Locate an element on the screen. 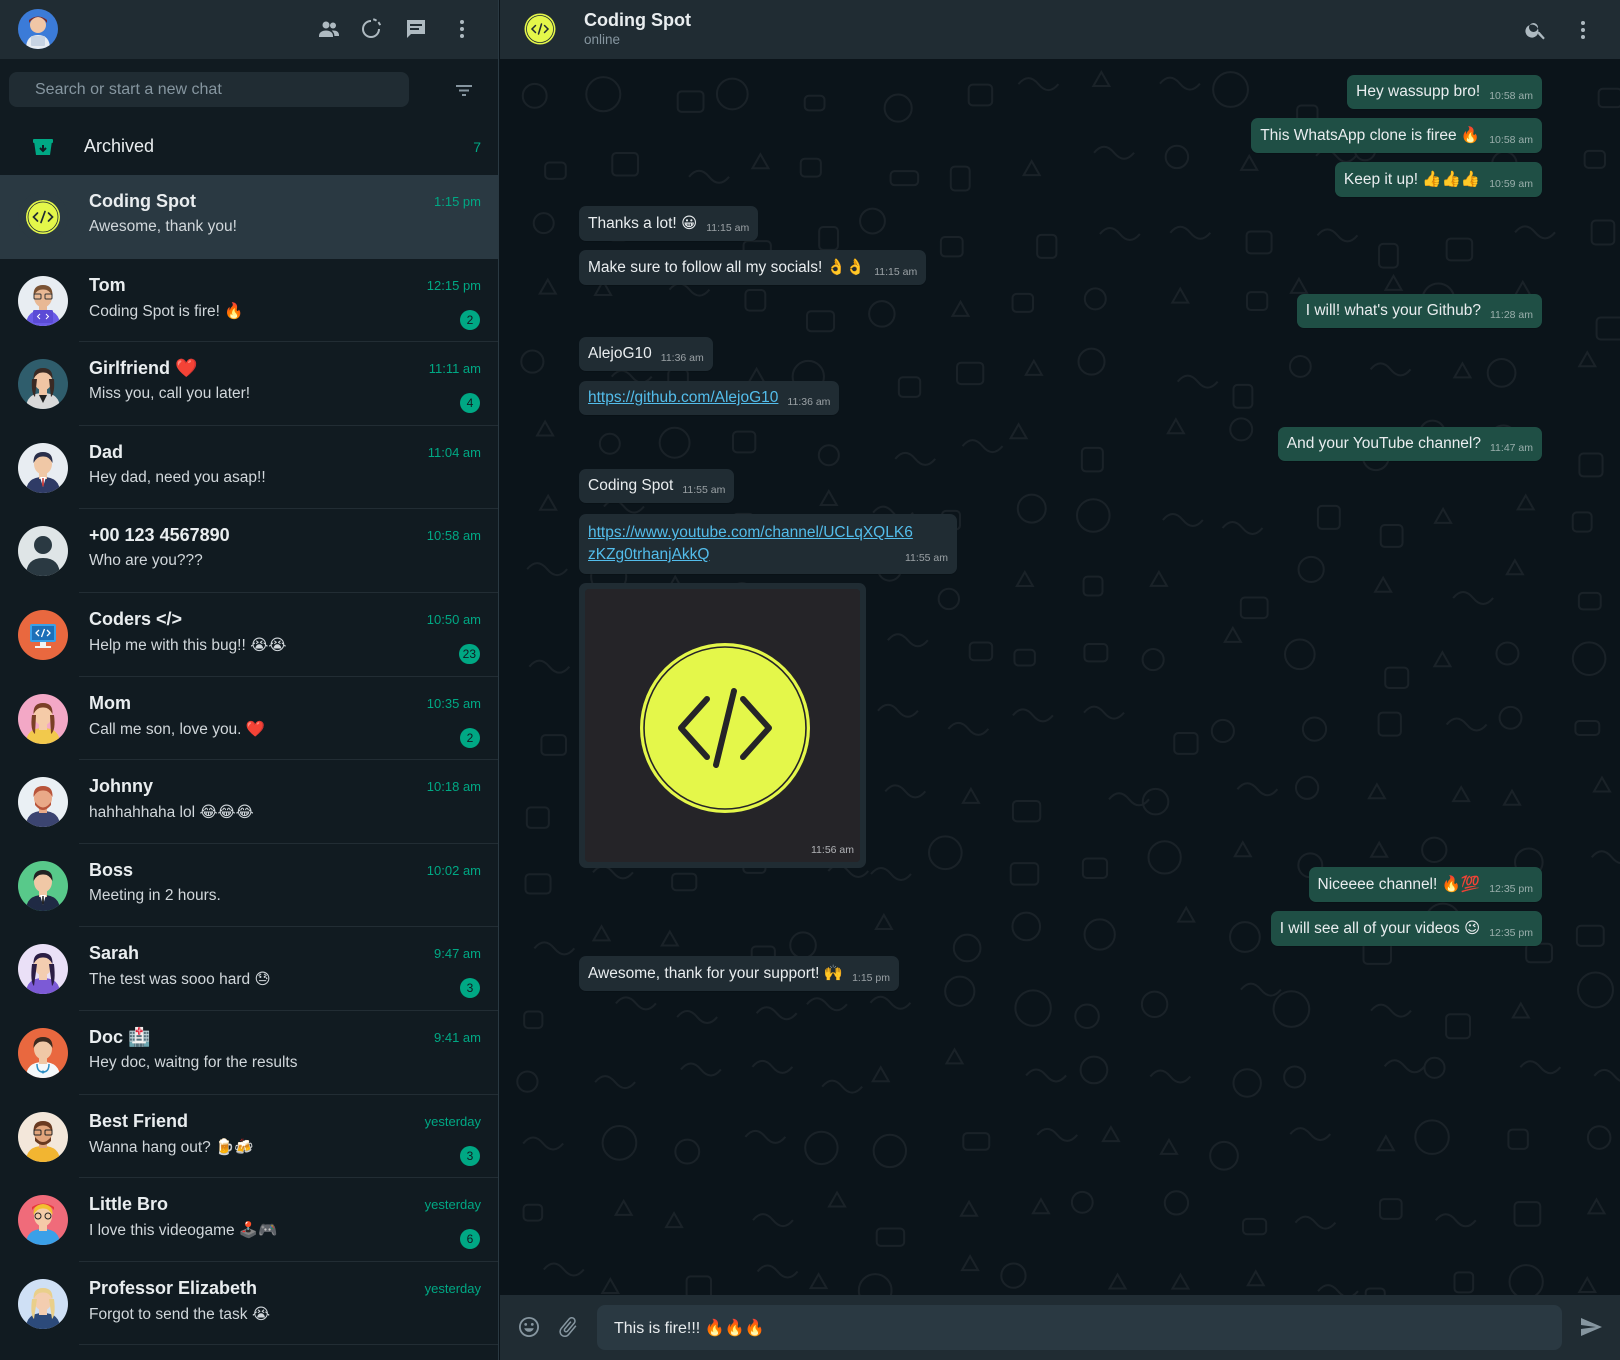 This screenshot has width=1620, height=1360. chat-list-item: Dad Hey dad, need you asap!! 11:04 am is located at coordinates (249, 468).